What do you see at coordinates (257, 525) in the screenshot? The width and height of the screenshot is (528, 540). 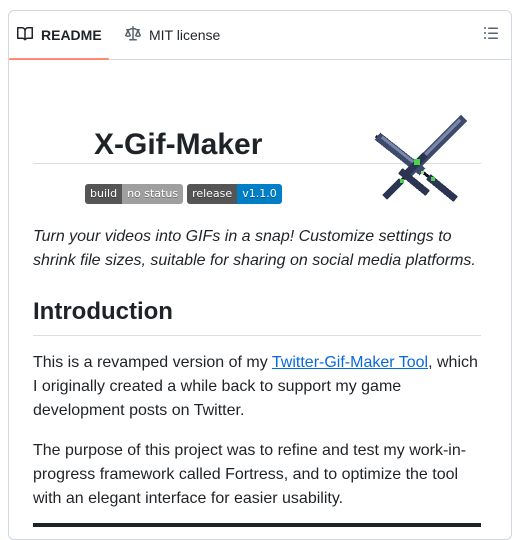 I see `section-divider` at bounding box center [257, 525].